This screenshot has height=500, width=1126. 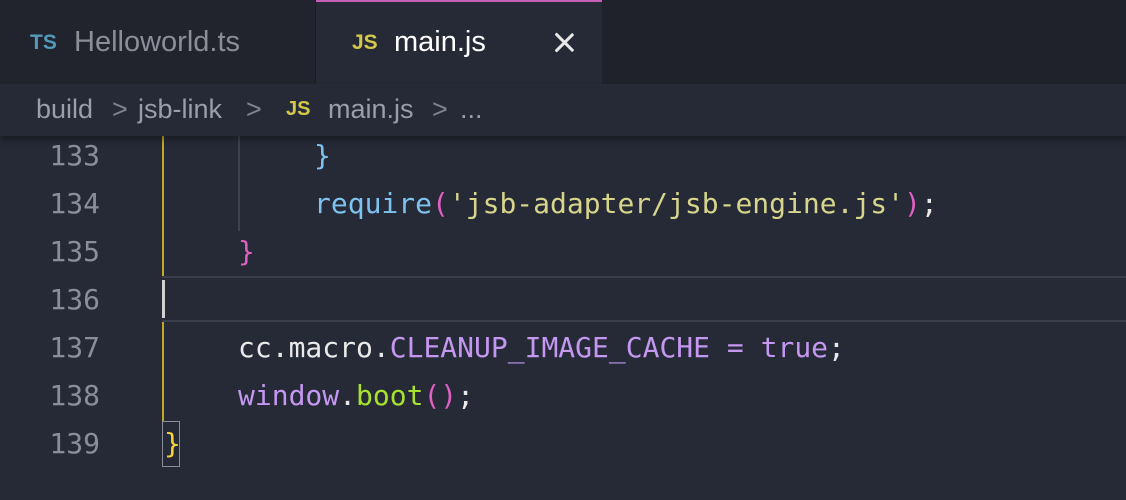 What do you see at coordinates (239, 183) in the screenshot?
I see `indent-guide` at bounding box center [239, 183].